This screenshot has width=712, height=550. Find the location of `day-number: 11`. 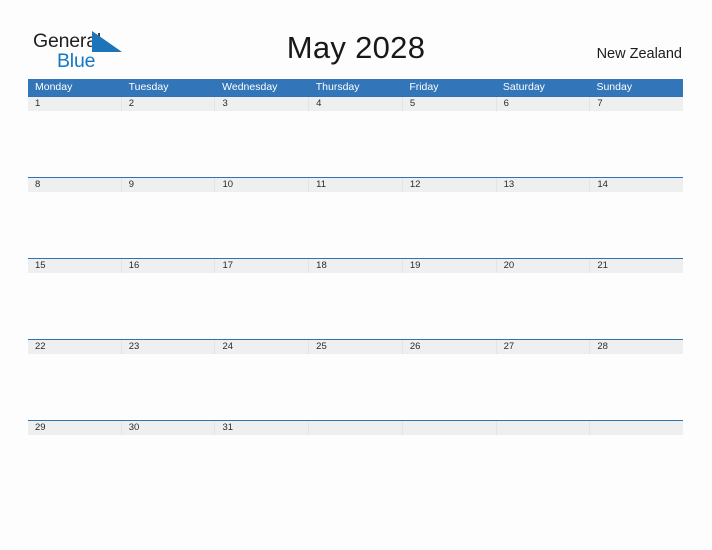

day-number: 11 is located at coordinates (356, 185).